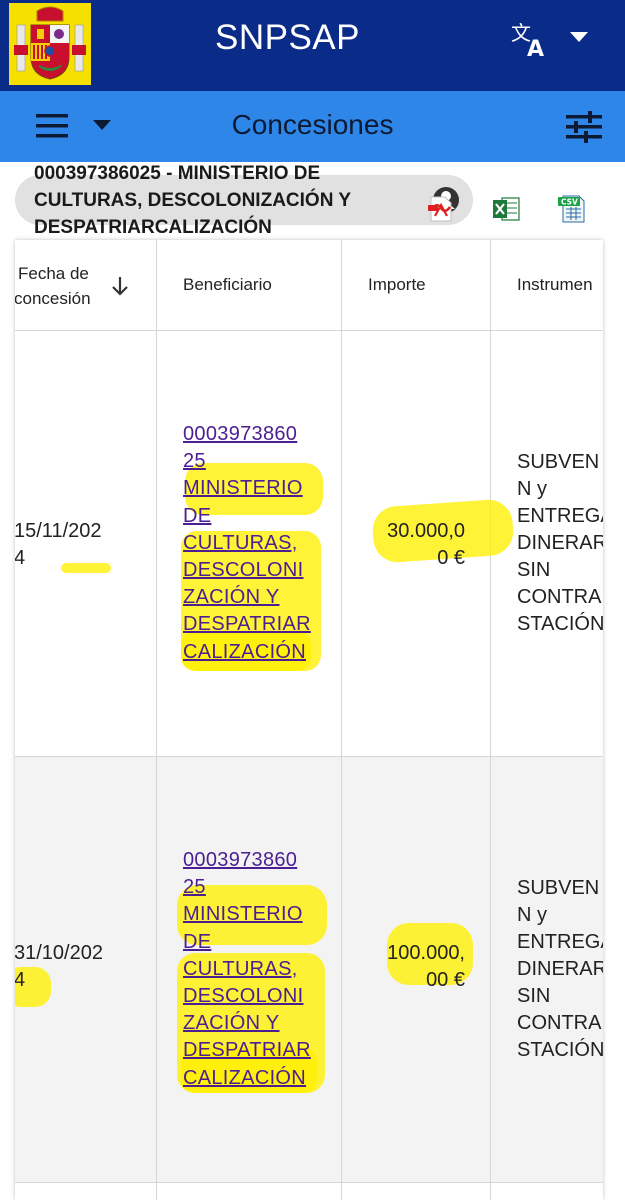  I want to click on column-header-fecha: Fecha de concesión, so click(86, 285).